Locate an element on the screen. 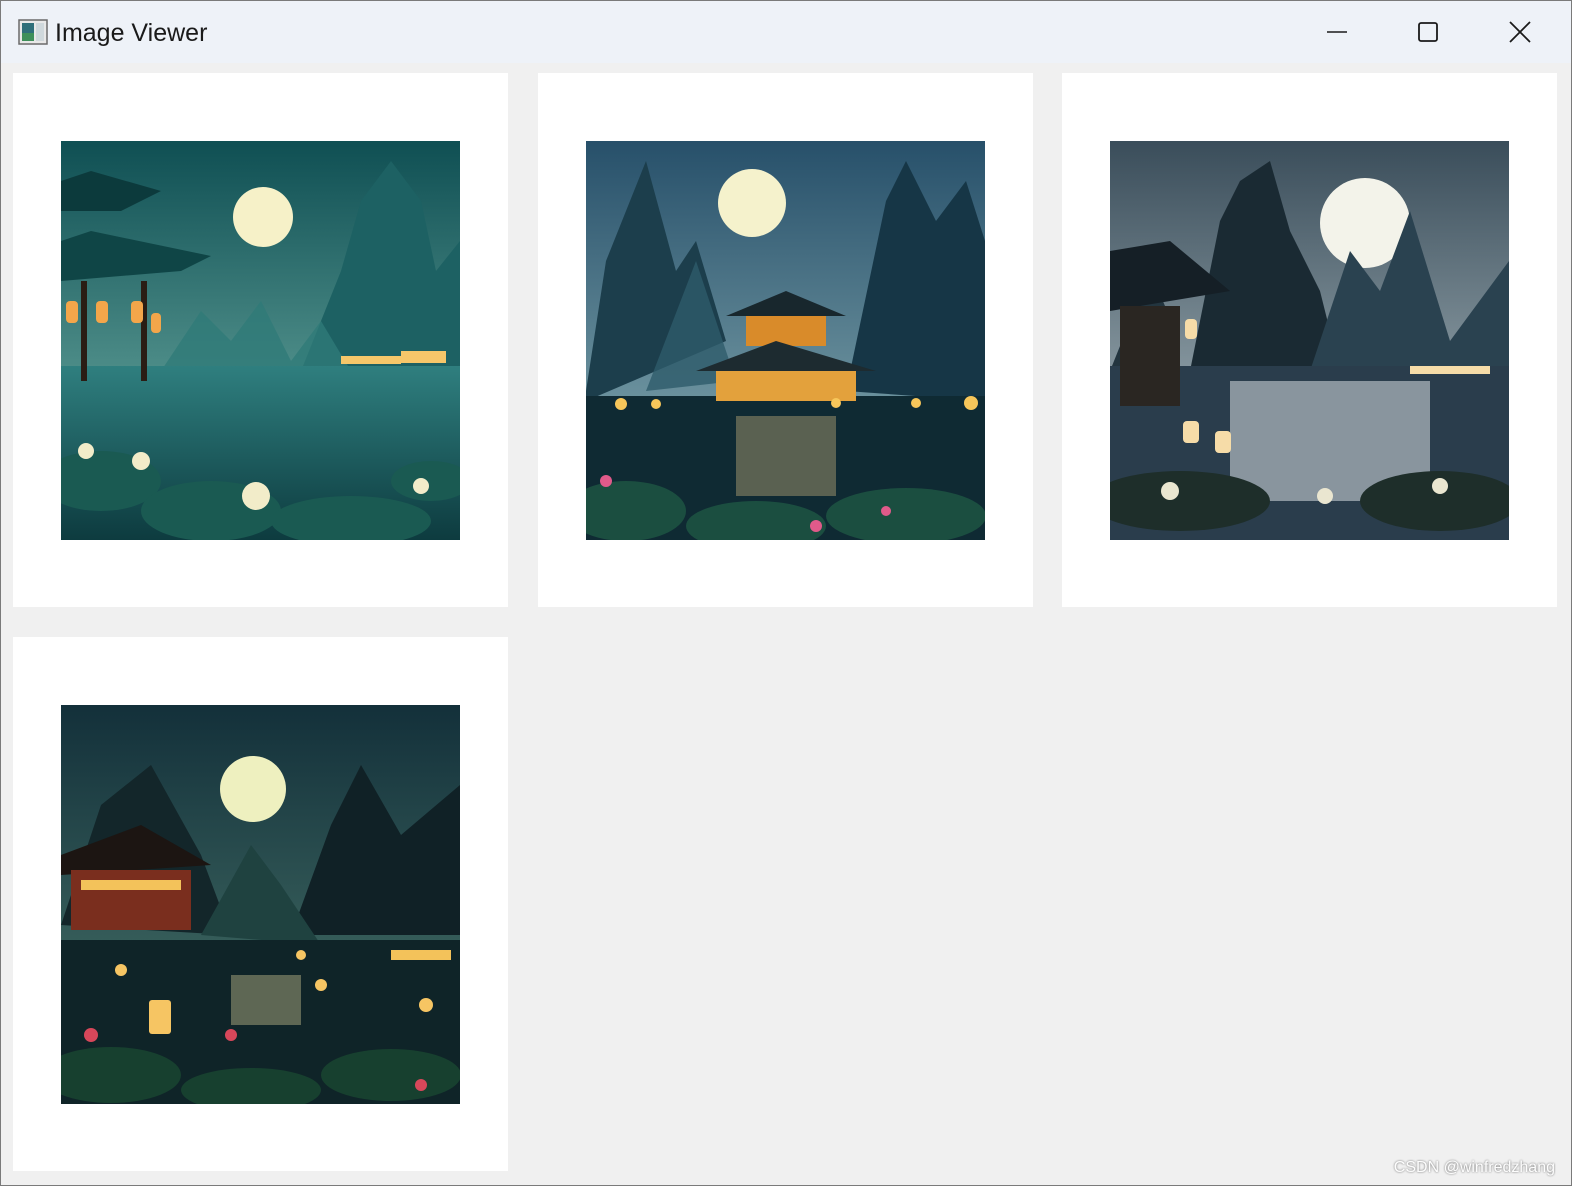 The height and width of the screenshot is (1186, 1572). close-icon is located at coordinates (1520, 32).